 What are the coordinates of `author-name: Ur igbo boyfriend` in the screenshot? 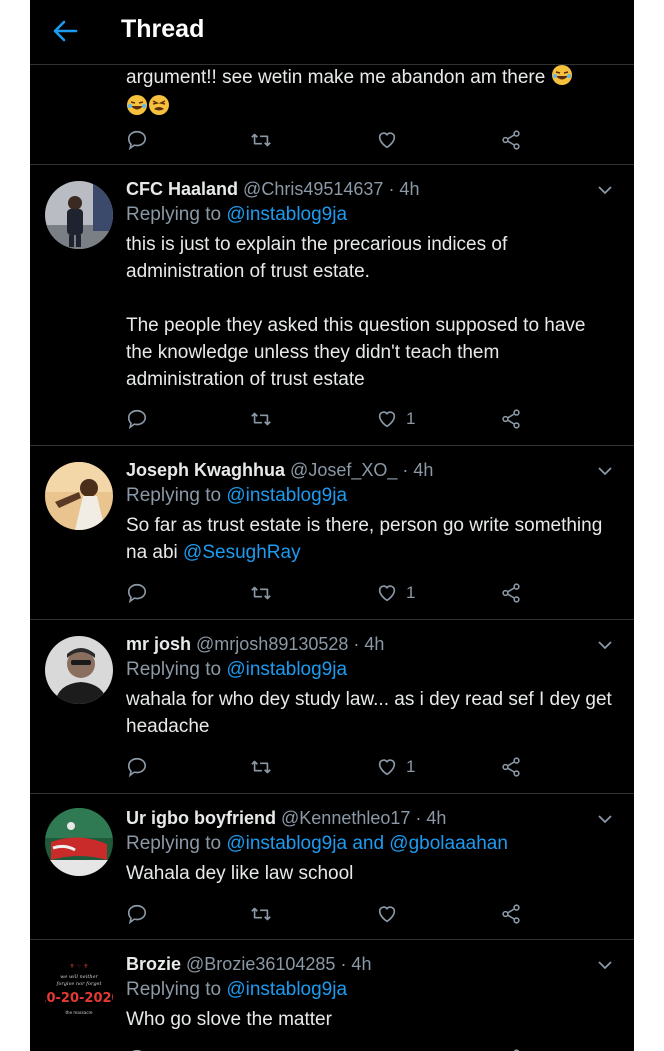 It's located at (201, 818).